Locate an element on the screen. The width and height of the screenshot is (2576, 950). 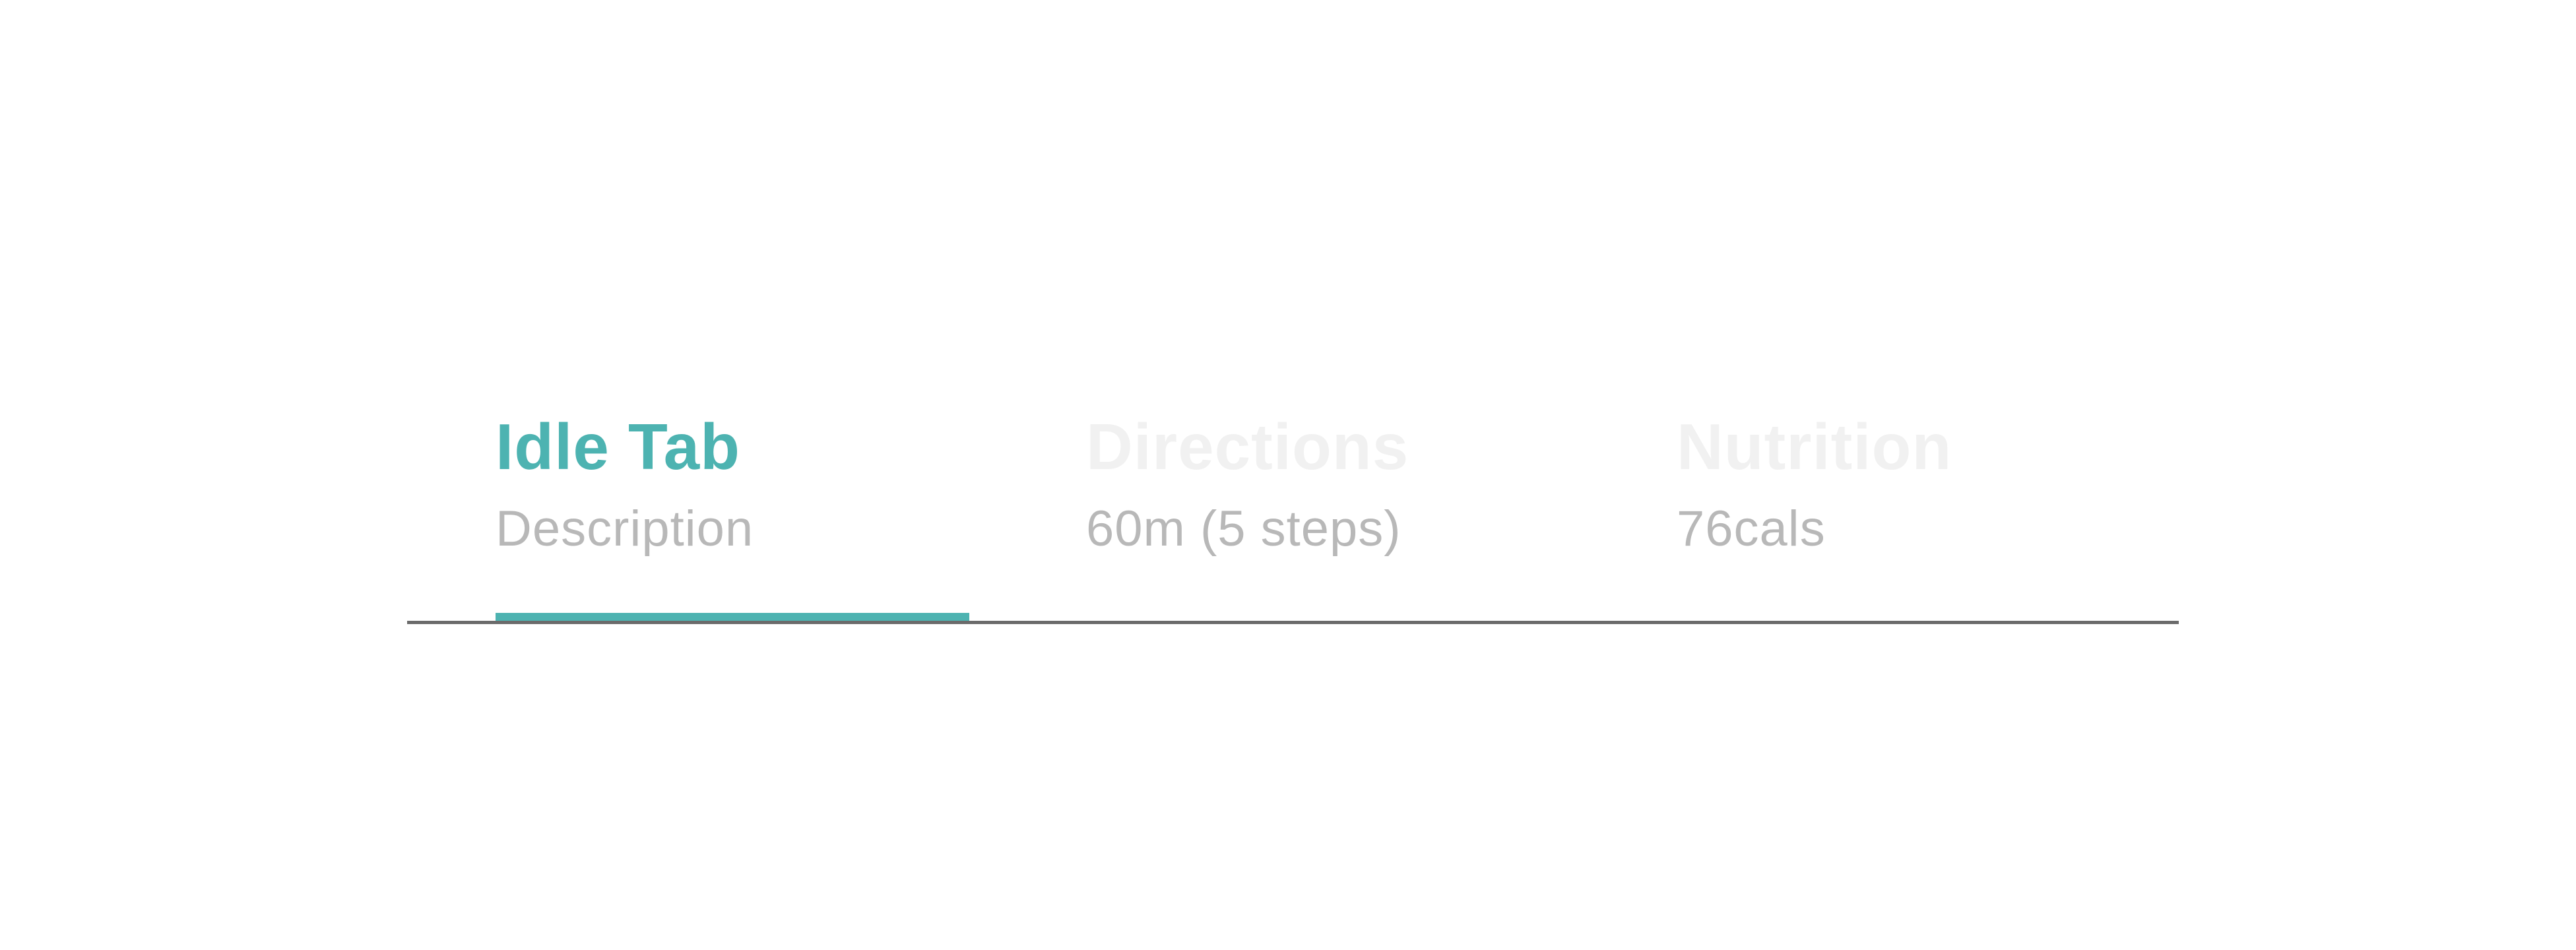
tab-nutrition: Nutrition 76cals is located at coordinates (1914, 508).